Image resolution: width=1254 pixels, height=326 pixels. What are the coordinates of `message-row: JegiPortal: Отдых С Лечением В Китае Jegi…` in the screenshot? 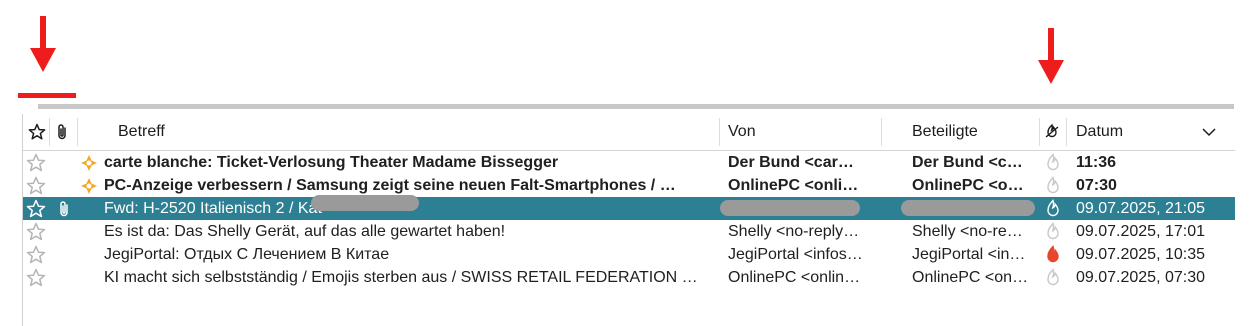 It's located at (629, 254).